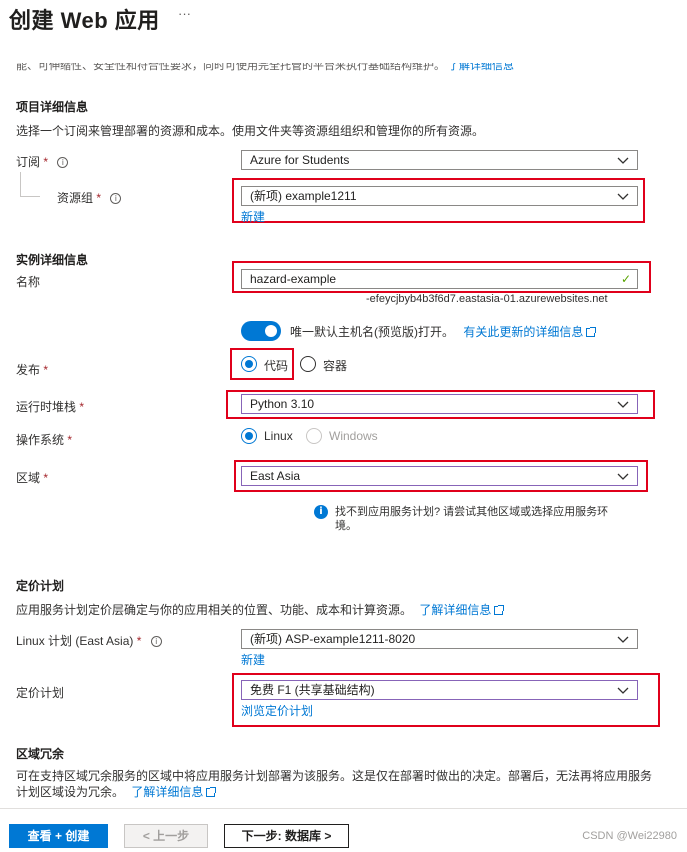 This screenshot has height=852, width=687. What do you see at coordinates (293, 279) in the screenshot?
I see `name-input-value: hazard-example` at bounding box center [293, 279].